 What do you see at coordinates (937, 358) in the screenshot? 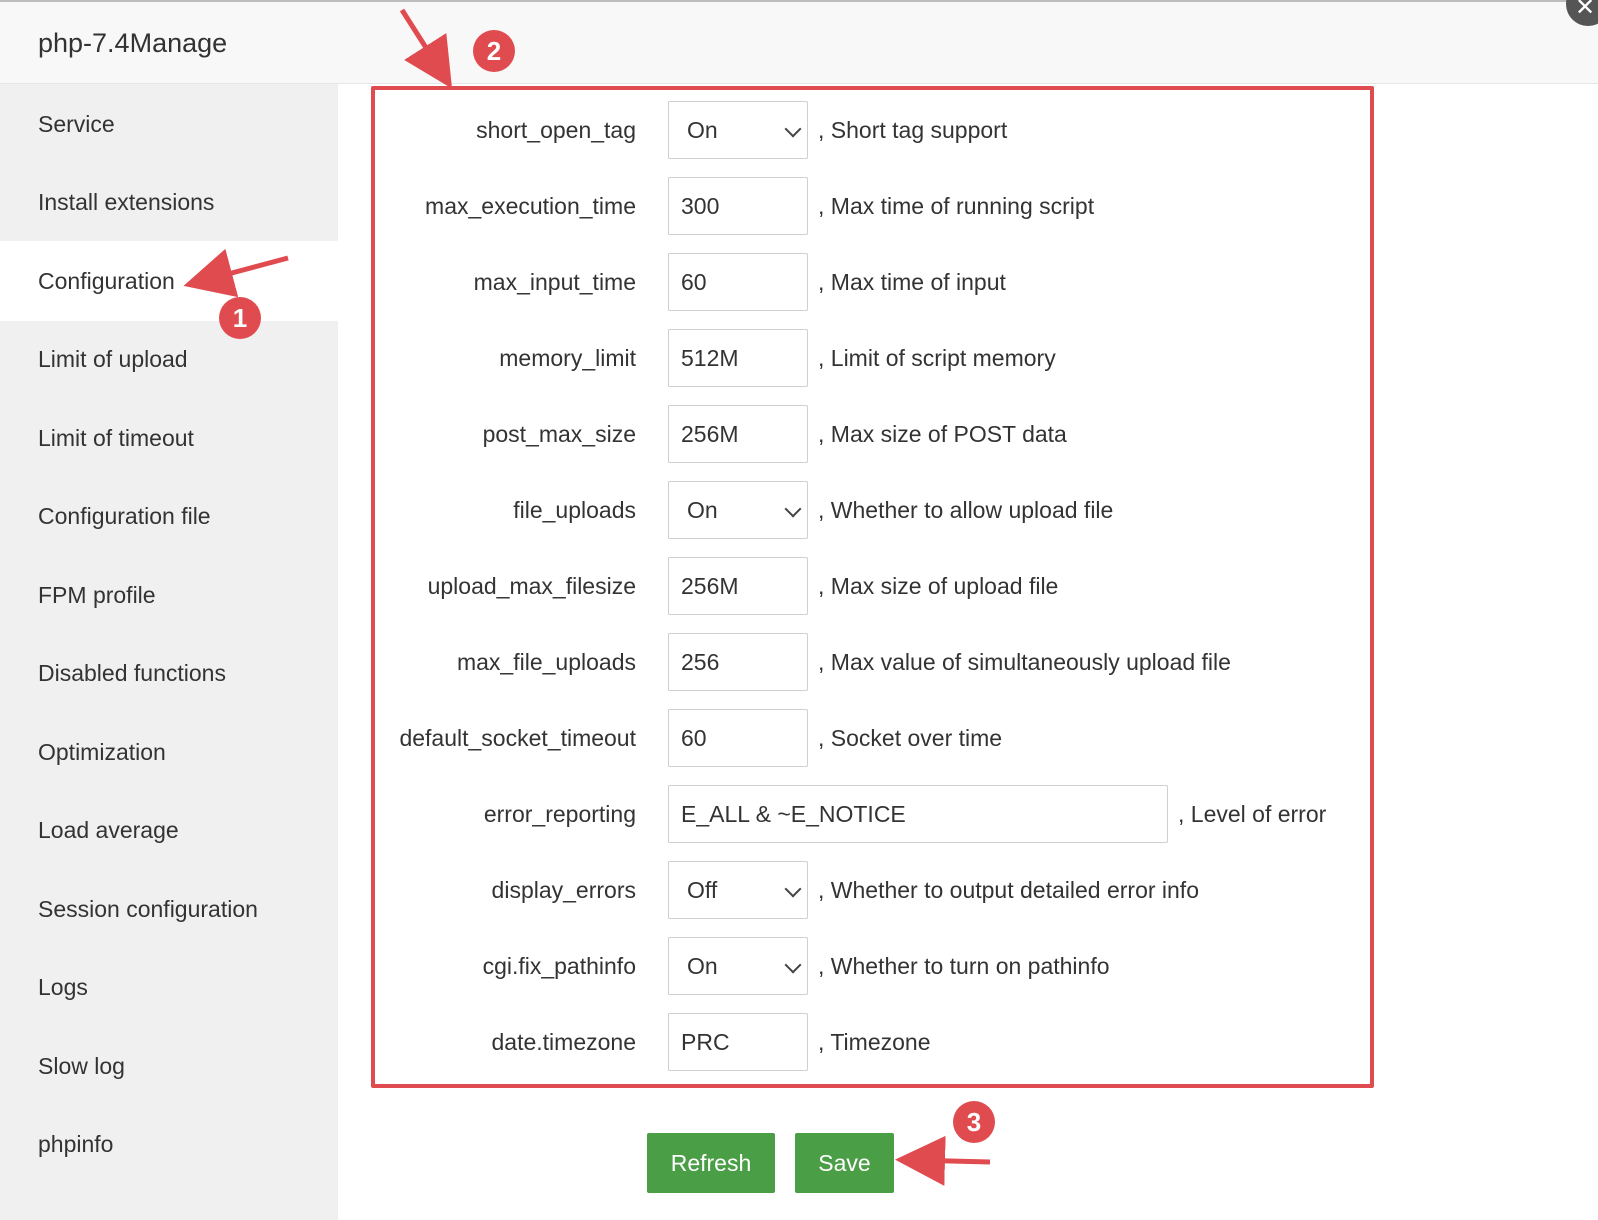
I see `config-desc: , Limit of script memory` at bounding box center [937, 358].